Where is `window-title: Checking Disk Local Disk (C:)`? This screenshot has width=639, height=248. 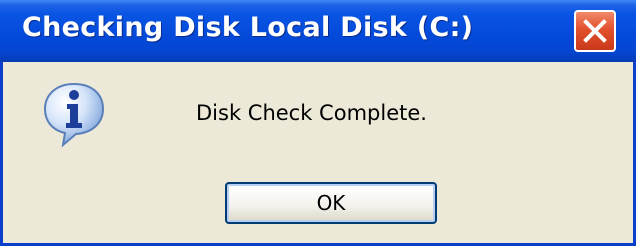 window-title: Checking Disk Local Disk (C:) is located at coordinates (248, 27).